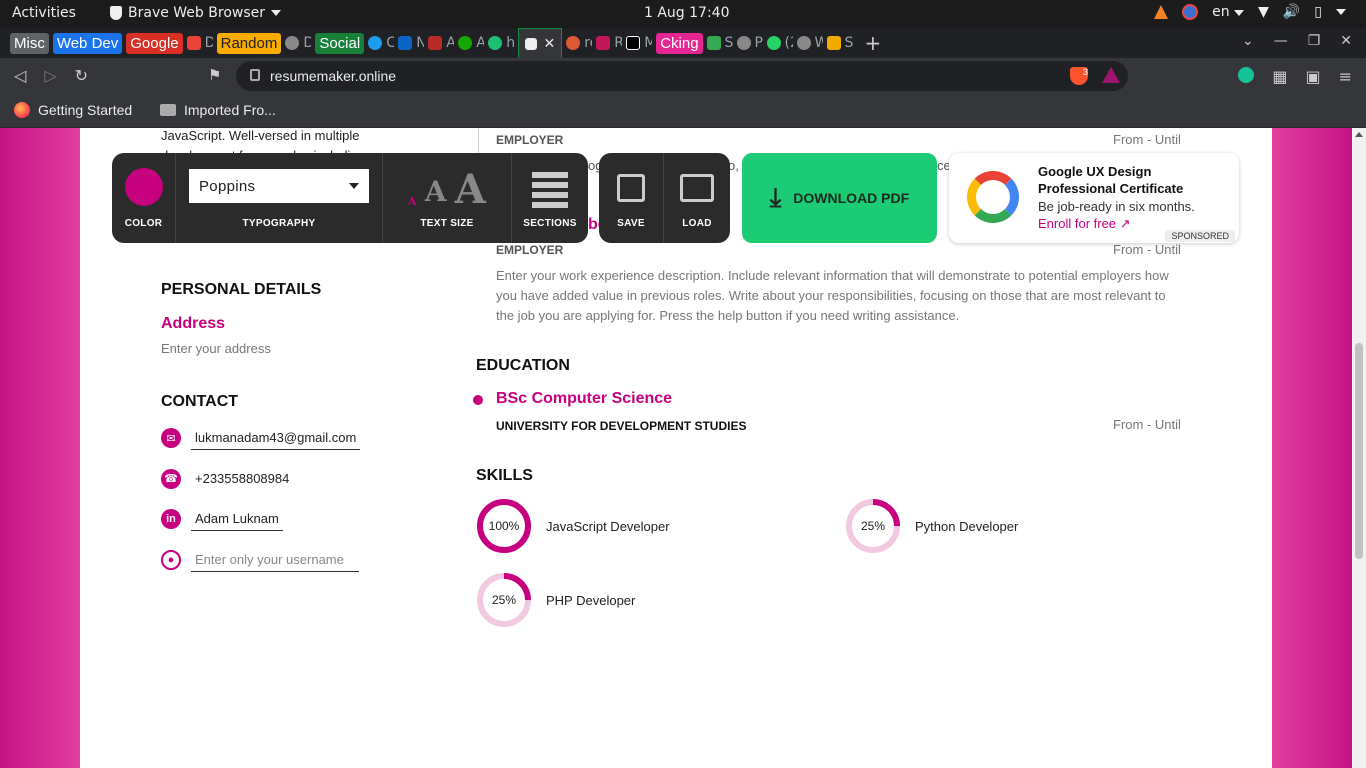 This screenshot has height=768, width=1366. I want to click on lock-icon, so click(255, 75).